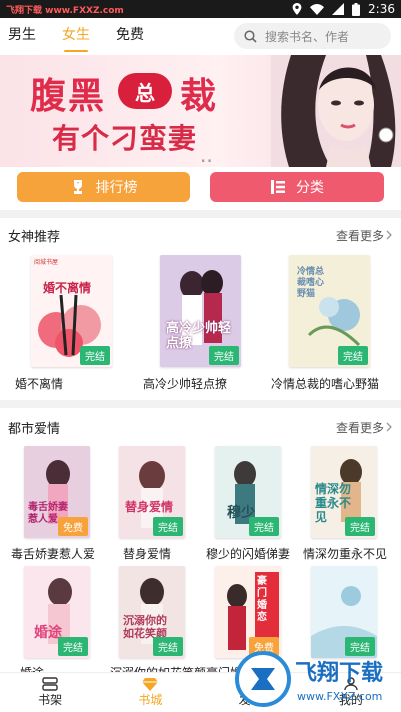 This screenshot has width=401, height=712. Describe the element at coordinates (200, 36) in the screenshot. I see `top-nav: 男生 女生 免费 搜索书名、作者` at that location.